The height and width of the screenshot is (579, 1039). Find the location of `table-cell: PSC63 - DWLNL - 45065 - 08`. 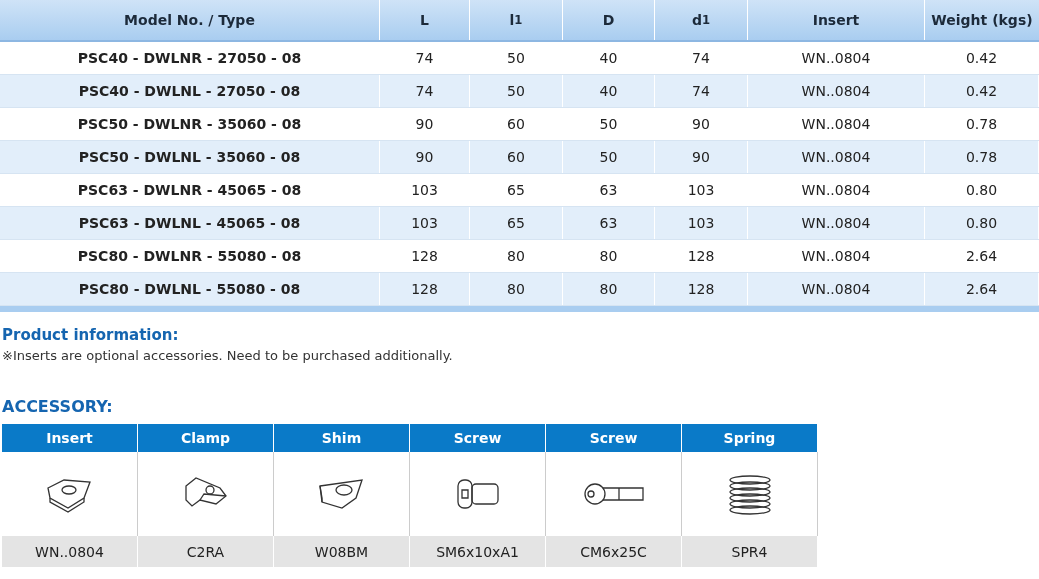

table-cell: PSC63 - DWLNL - 45065 - 08 is located at coordinates (190, 223).